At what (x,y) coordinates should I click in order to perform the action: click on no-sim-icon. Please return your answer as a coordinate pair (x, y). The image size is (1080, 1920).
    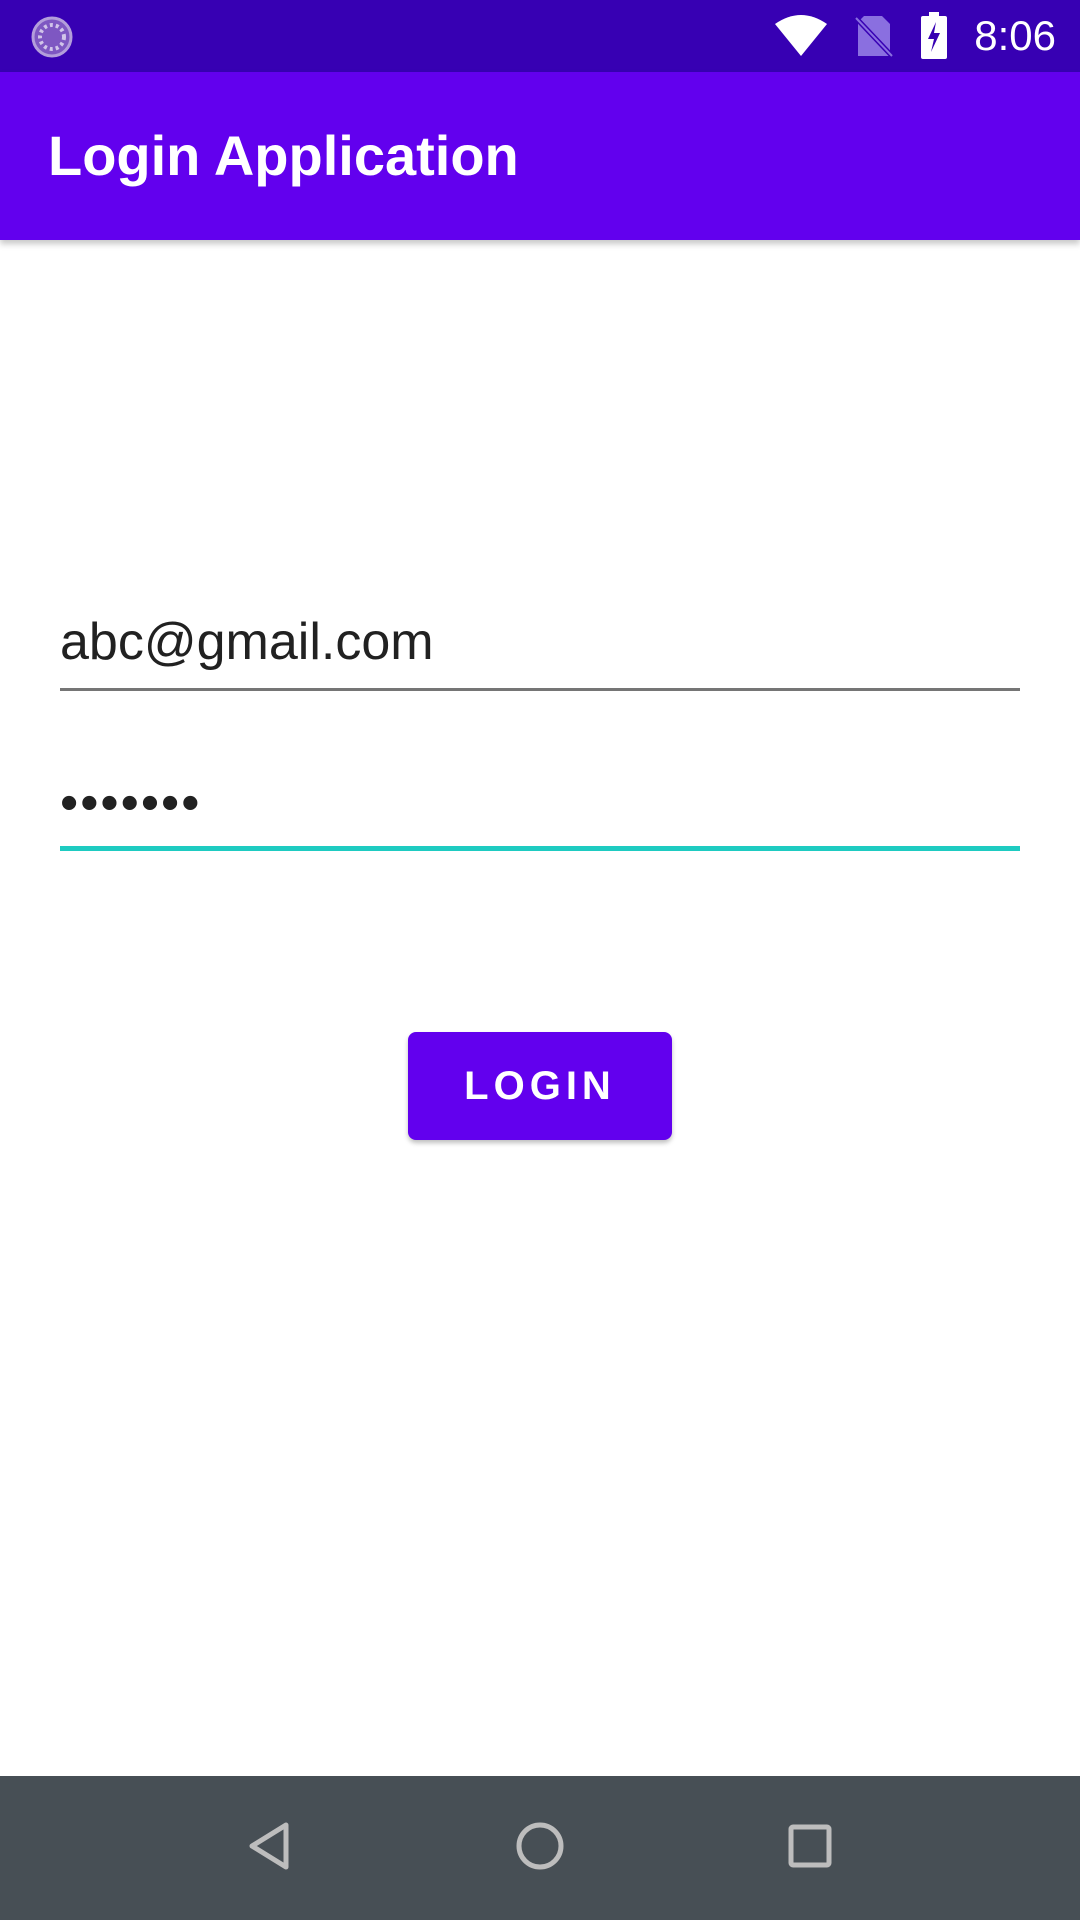
    Looking at the image, I should click on (874, 36).